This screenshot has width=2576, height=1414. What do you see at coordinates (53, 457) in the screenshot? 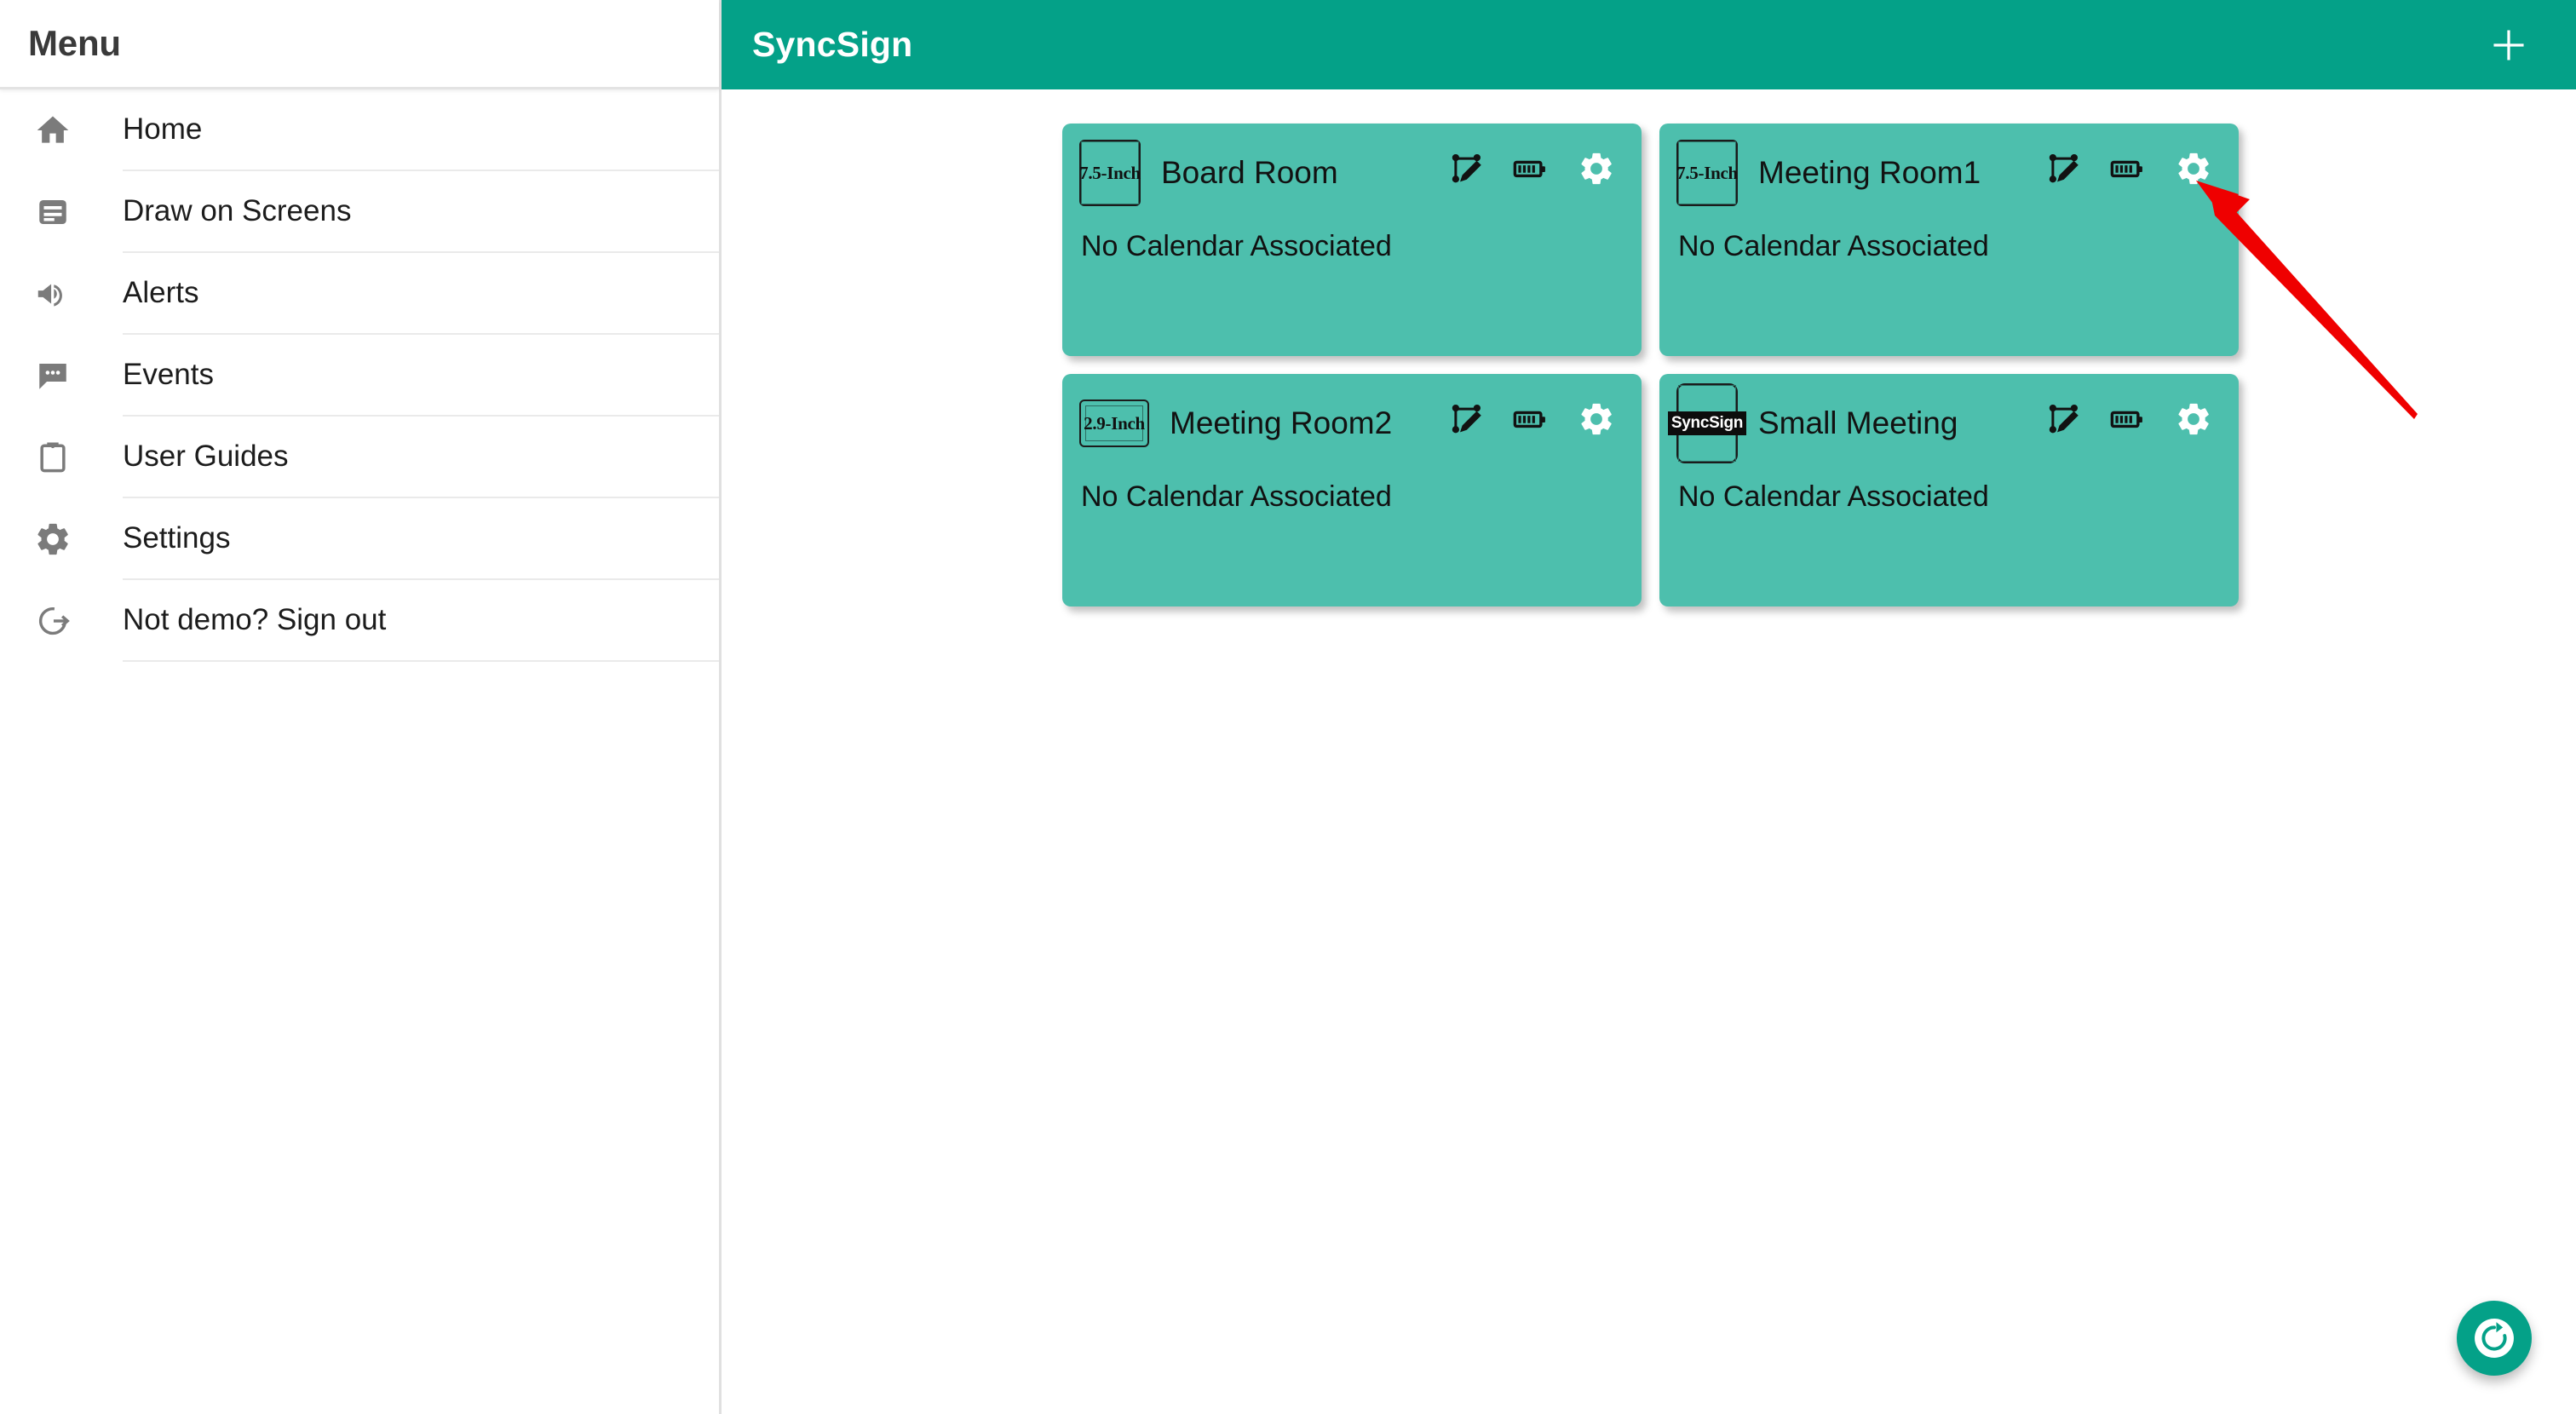
I see `clipboard-icon` at bounding box center [53, 457].